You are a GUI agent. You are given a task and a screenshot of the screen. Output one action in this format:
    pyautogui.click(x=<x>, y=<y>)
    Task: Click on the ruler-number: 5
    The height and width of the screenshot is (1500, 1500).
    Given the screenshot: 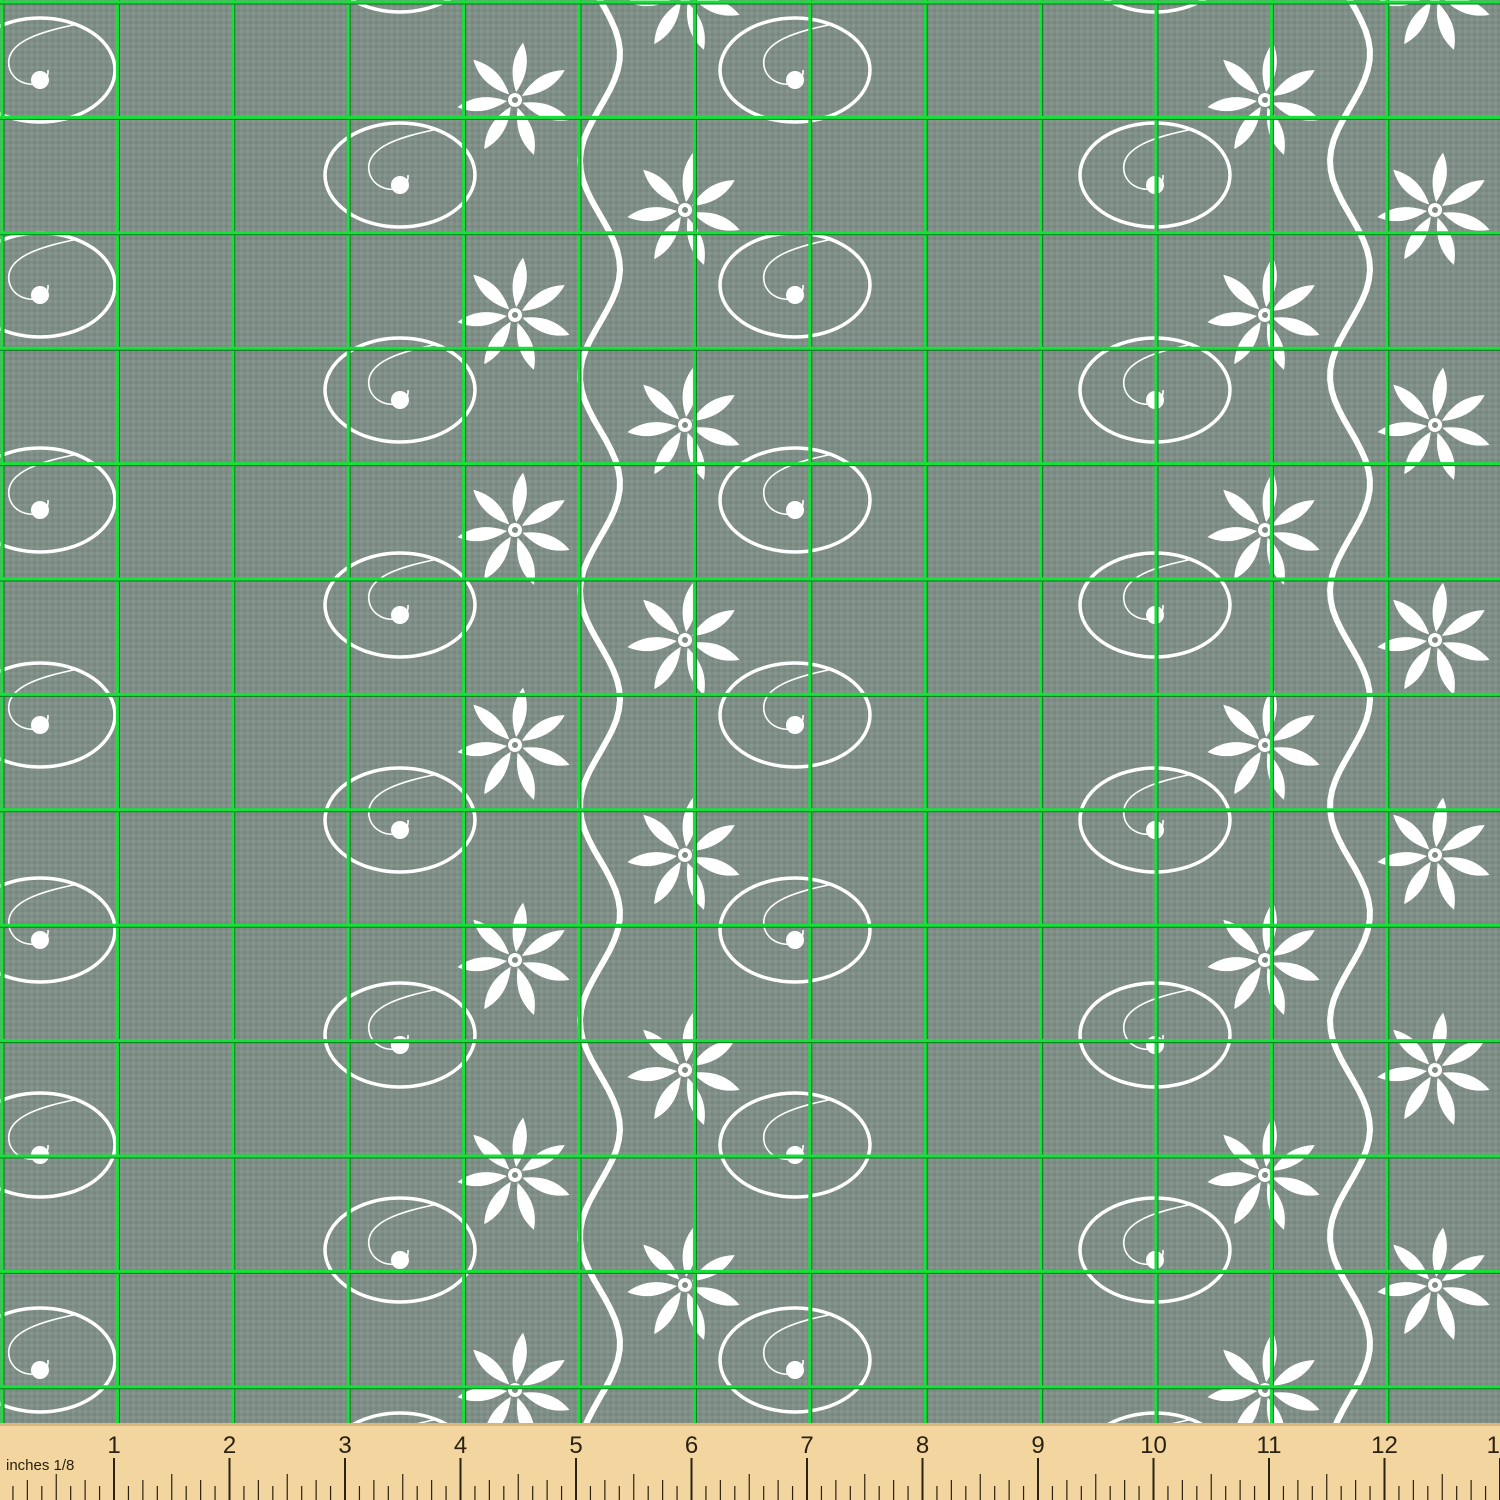 What is the action you would take?
    pyautogui.click(x=575, y=1445)
    